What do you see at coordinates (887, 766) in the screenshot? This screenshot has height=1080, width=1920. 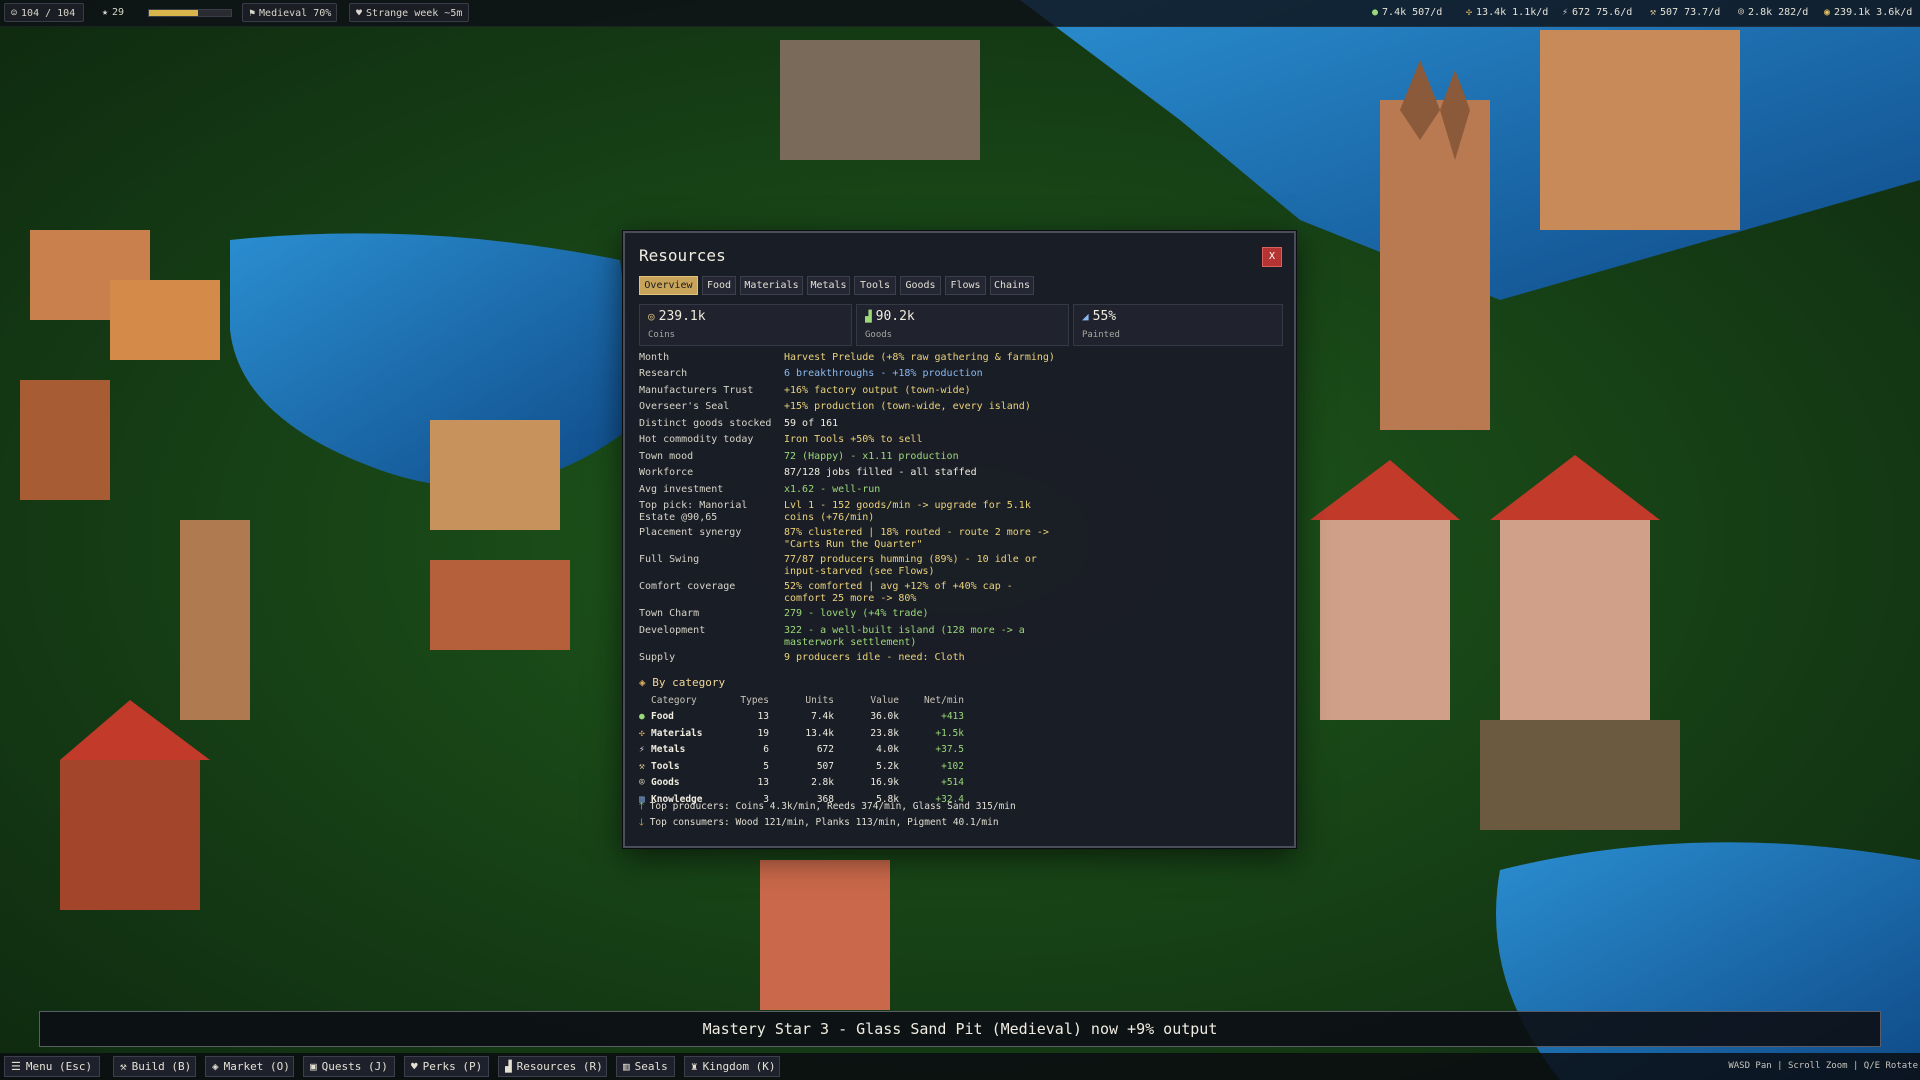 I see `category-value: 5.2k` at bounding box center [887, 766].